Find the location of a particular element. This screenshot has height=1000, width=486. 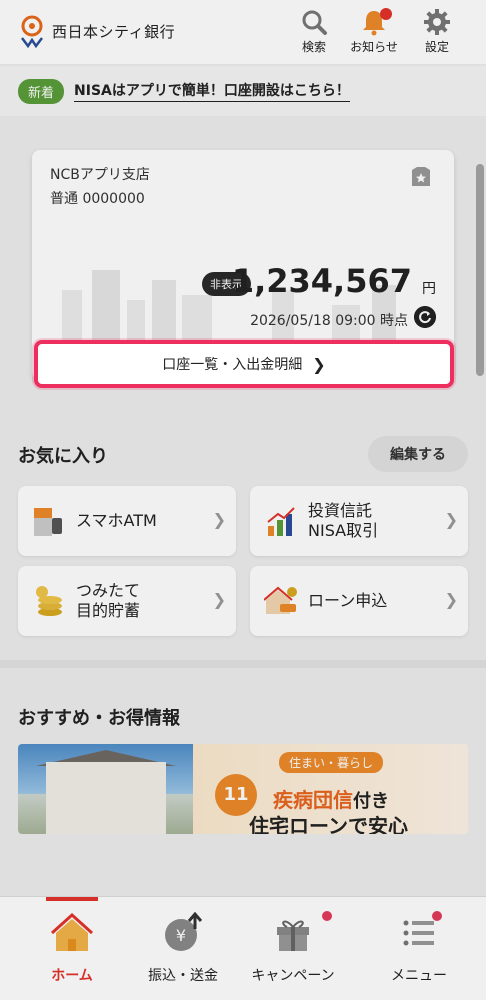

yen-transfer-icon: ¥ is located at coordinates (184, 931).